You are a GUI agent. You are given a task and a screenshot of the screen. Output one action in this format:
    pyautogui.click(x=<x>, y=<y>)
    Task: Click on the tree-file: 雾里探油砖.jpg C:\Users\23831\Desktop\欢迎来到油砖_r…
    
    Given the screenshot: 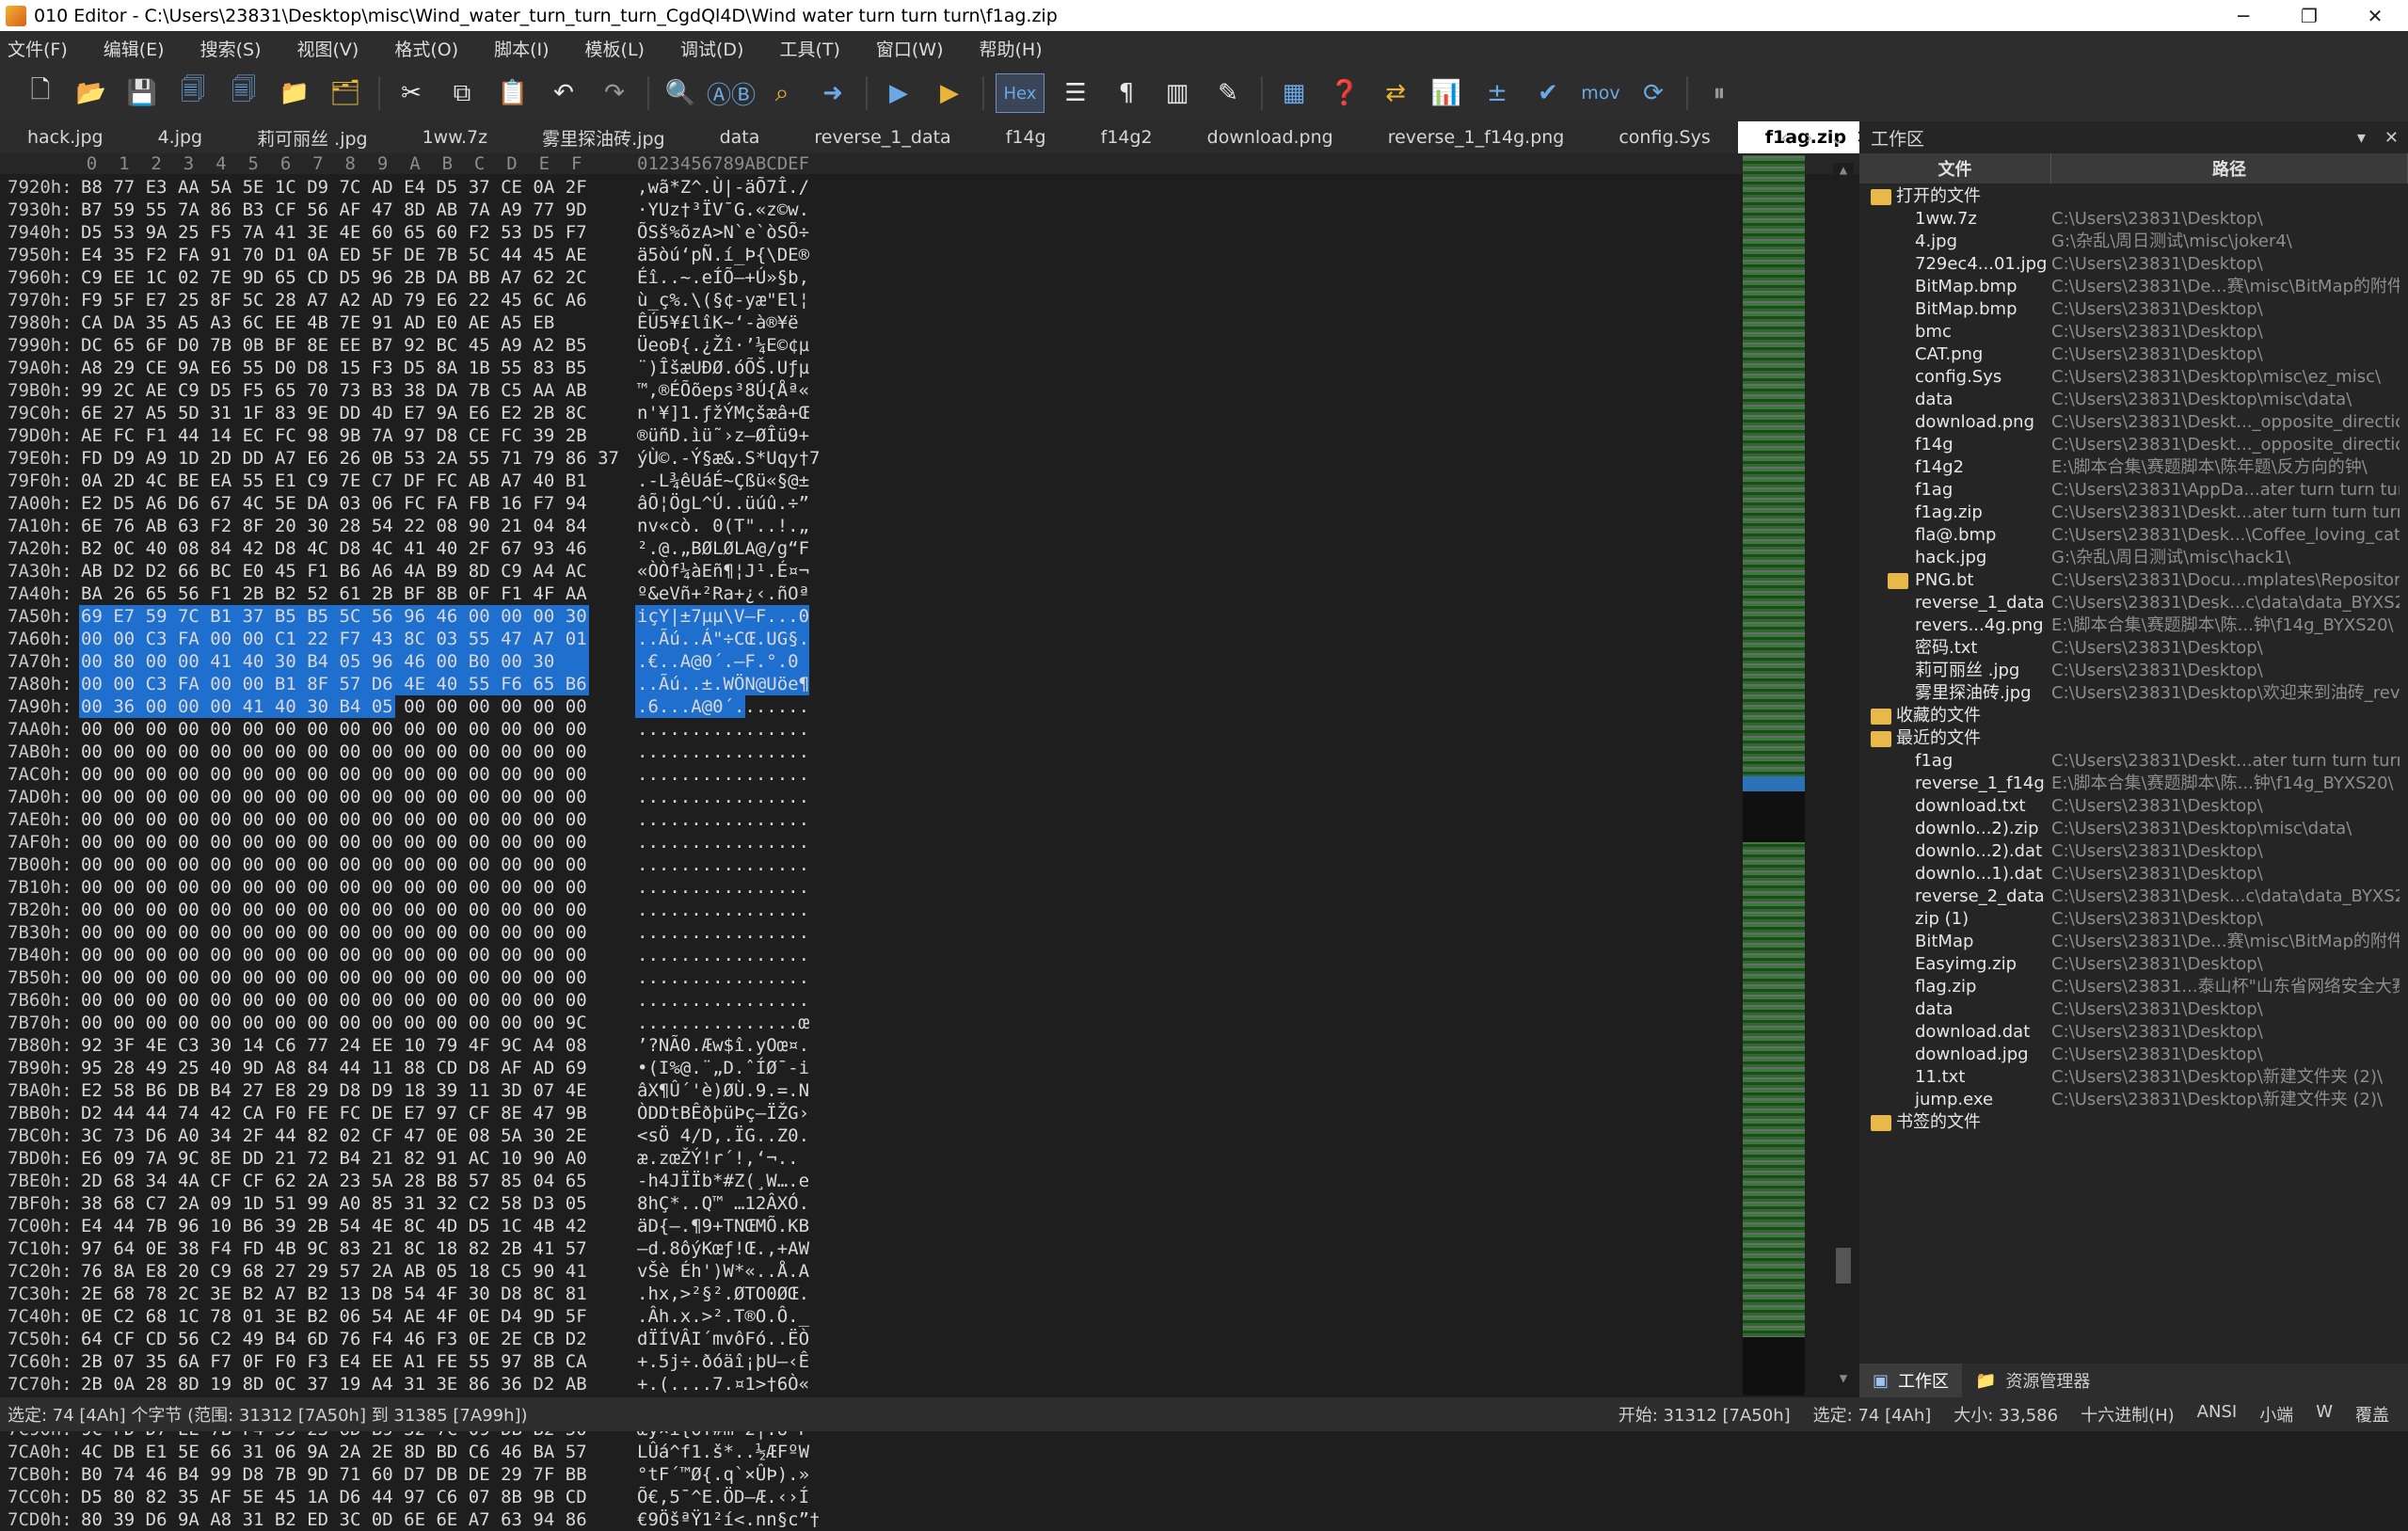 What is the action you would take?
    pyautogui.click(x=2133, y=693)
    